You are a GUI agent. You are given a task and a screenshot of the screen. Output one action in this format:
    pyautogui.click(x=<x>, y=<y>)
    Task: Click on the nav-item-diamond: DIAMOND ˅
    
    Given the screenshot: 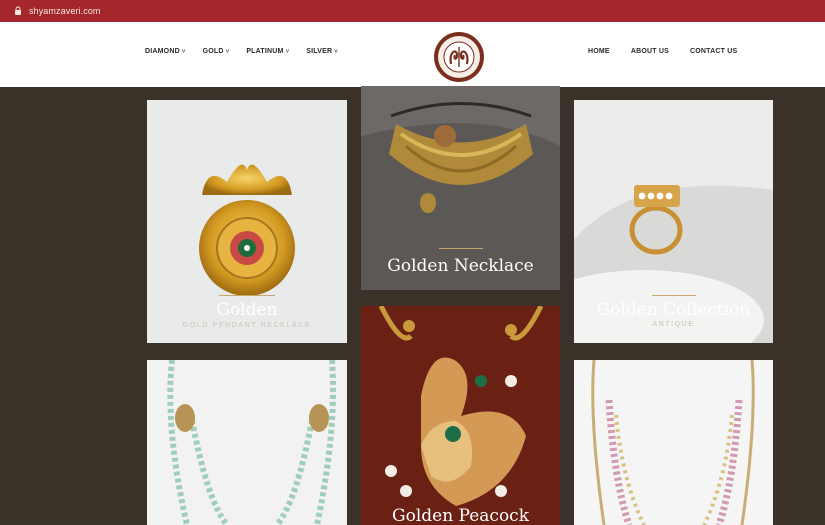 What is the action you would take?
    pyautogui.click(x=165, y=51)
    